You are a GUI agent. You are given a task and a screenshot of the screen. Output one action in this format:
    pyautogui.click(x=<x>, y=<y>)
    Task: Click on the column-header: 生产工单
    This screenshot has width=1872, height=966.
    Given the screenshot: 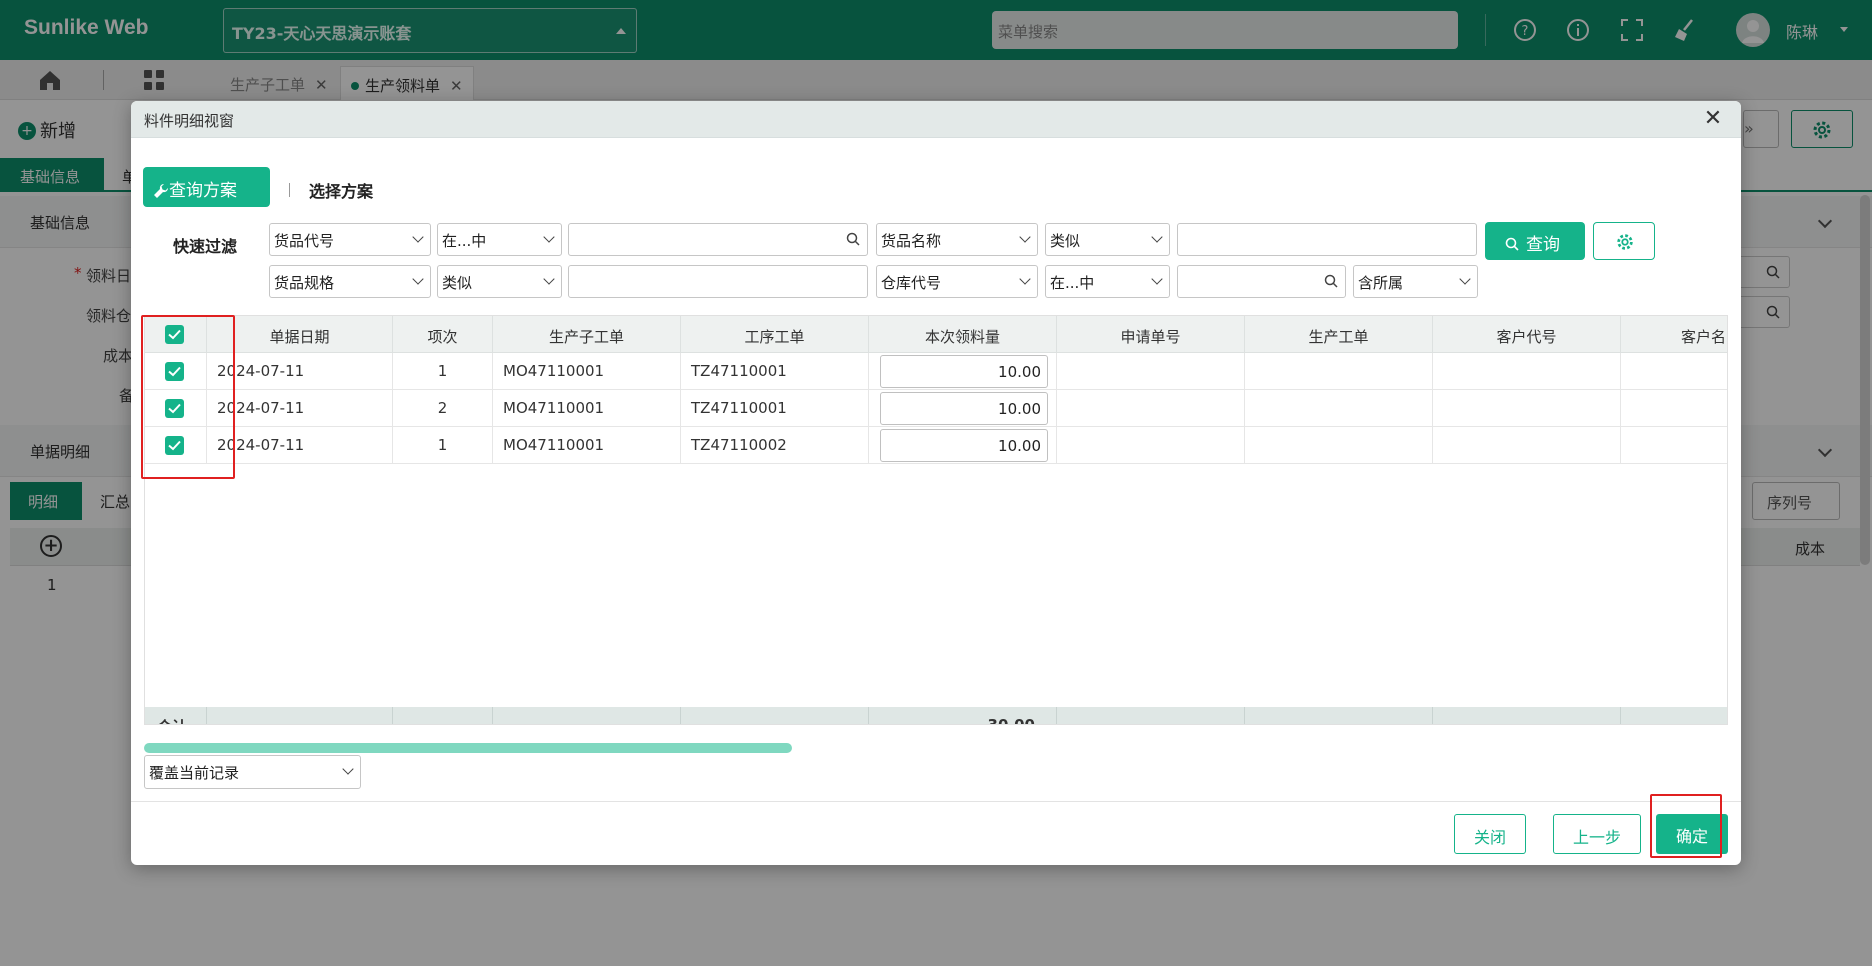 What is the action you would take?
    pyautogui.click(x=1339, y=334)
    